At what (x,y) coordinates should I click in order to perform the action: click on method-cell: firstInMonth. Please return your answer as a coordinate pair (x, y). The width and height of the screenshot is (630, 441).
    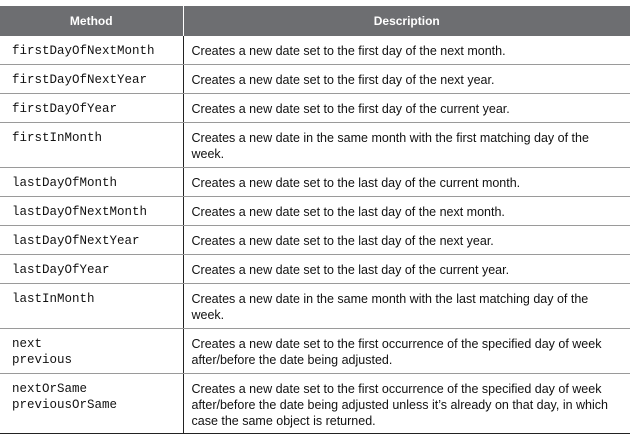
    Looking at the image, I should click on (92, 145).